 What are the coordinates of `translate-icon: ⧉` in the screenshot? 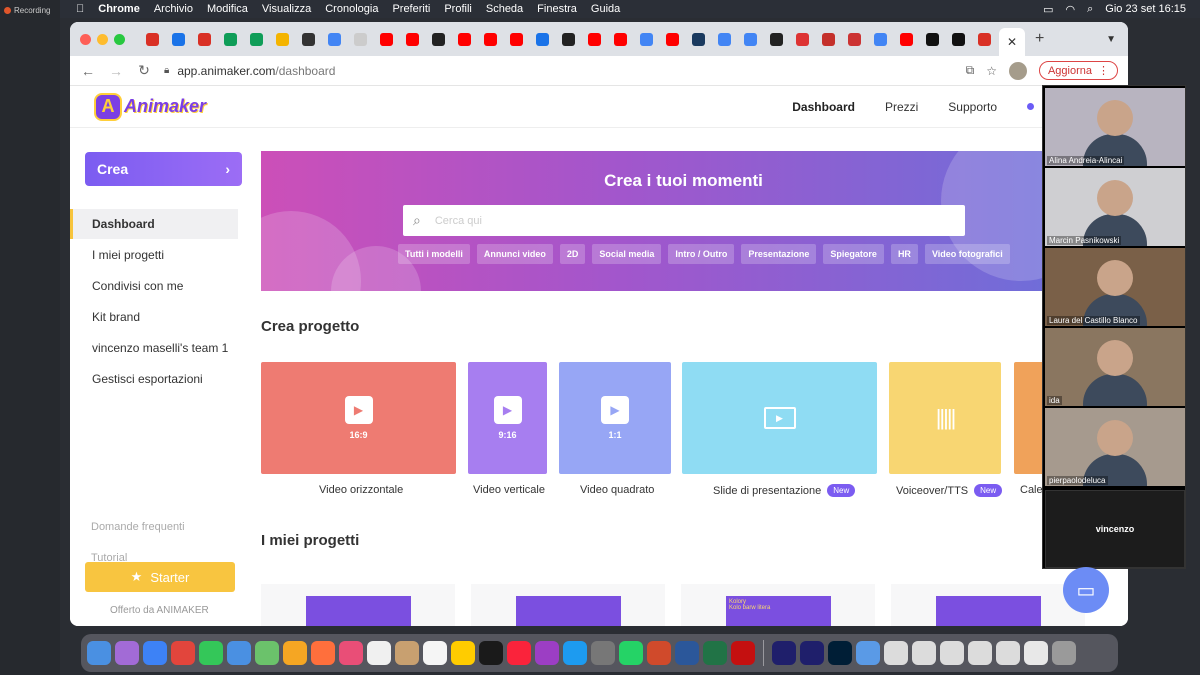 It's located at (970, 70).